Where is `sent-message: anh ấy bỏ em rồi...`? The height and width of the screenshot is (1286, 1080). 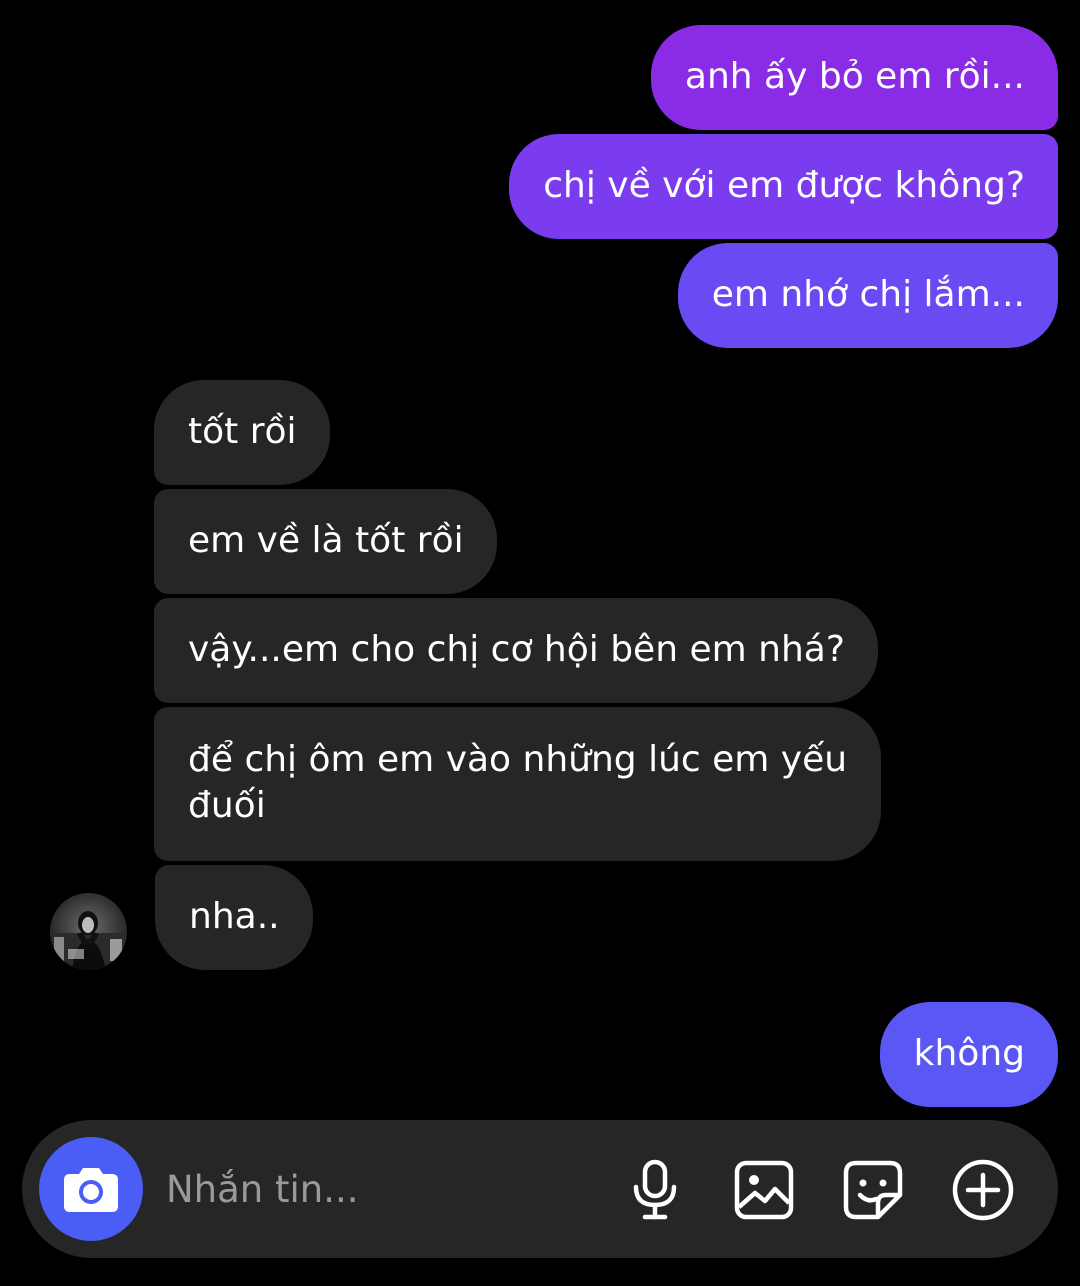 sent-message: anh ấy bỏ em rồi... is located at coordinates (854, 77).